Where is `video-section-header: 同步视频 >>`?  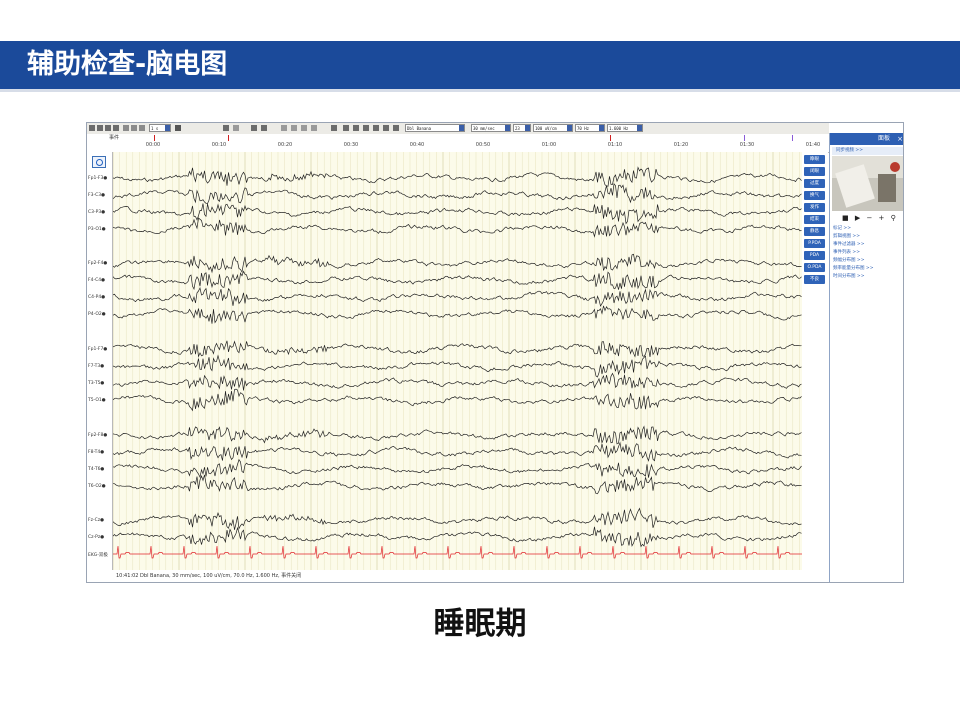 video-section-header: 同步视频 >> is located at coordinates (867, 151).